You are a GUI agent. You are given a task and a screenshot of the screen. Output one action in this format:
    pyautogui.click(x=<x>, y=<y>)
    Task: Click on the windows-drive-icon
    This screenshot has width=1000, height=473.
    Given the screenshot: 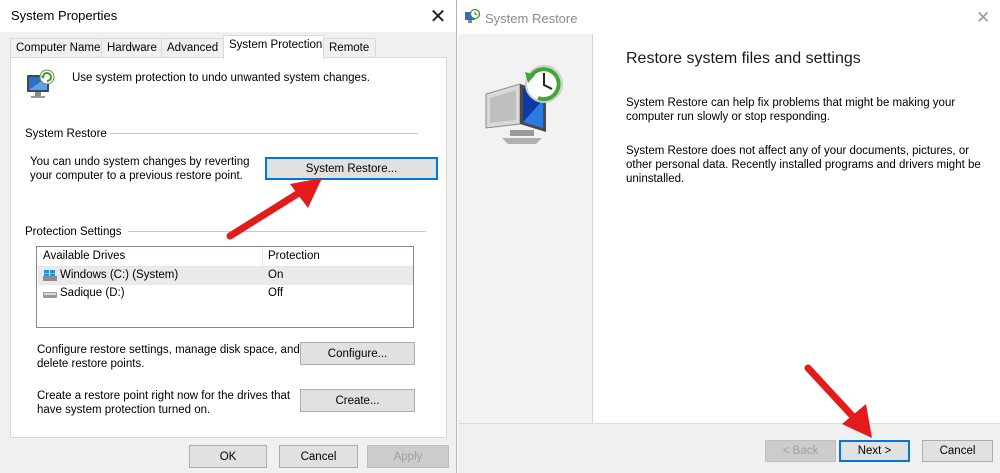 What is the action you would take?
    pyautogui.click(x=50, y=275)
    